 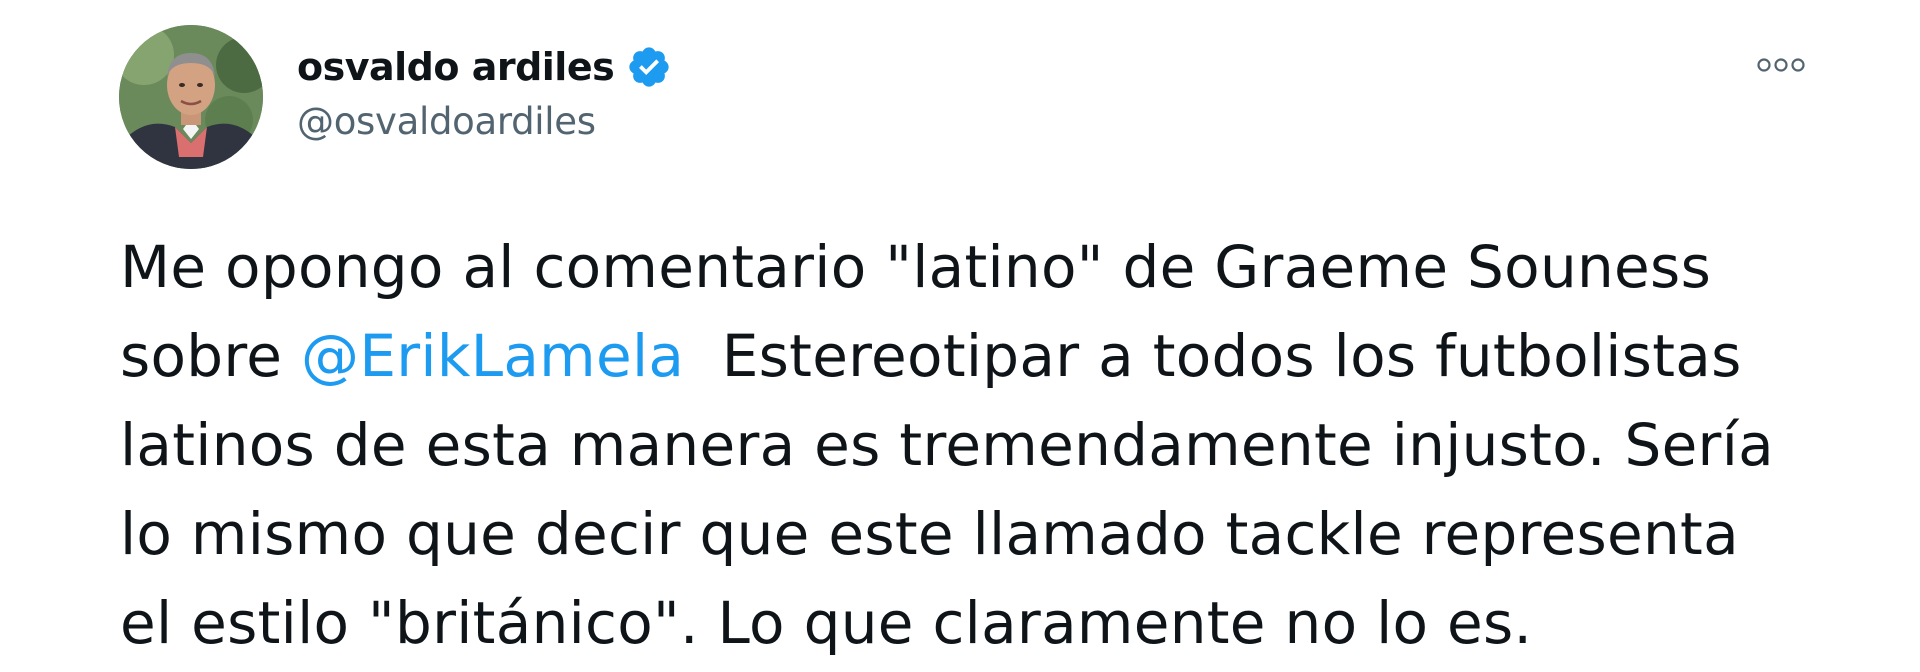 I want to click on author-avatar, so click(x=191, y=97).